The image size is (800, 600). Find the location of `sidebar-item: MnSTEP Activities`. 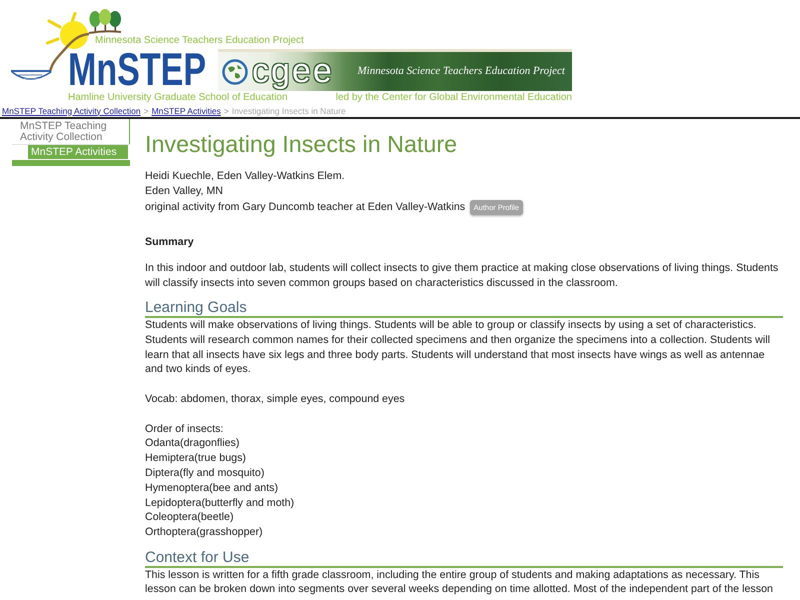

sidebar-item: MnSTEP Activities is located at coordinates (78, 152).